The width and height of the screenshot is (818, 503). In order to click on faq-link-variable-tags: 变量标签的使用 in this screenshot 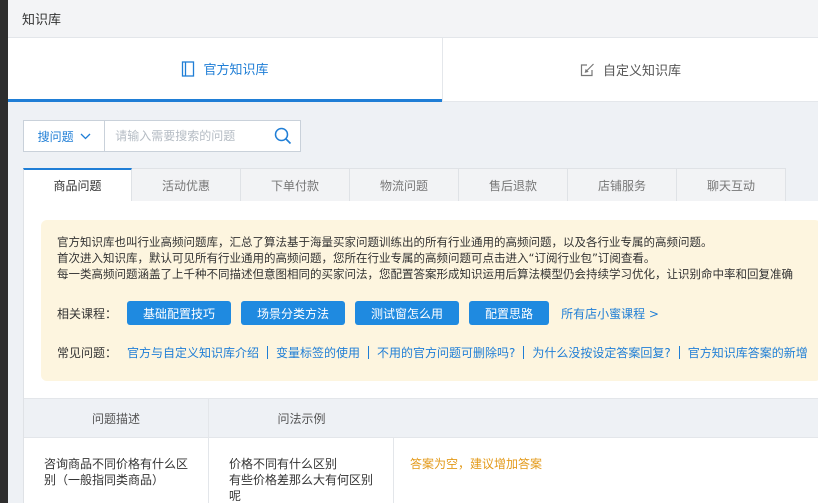, I will do `click(318, 352)`.